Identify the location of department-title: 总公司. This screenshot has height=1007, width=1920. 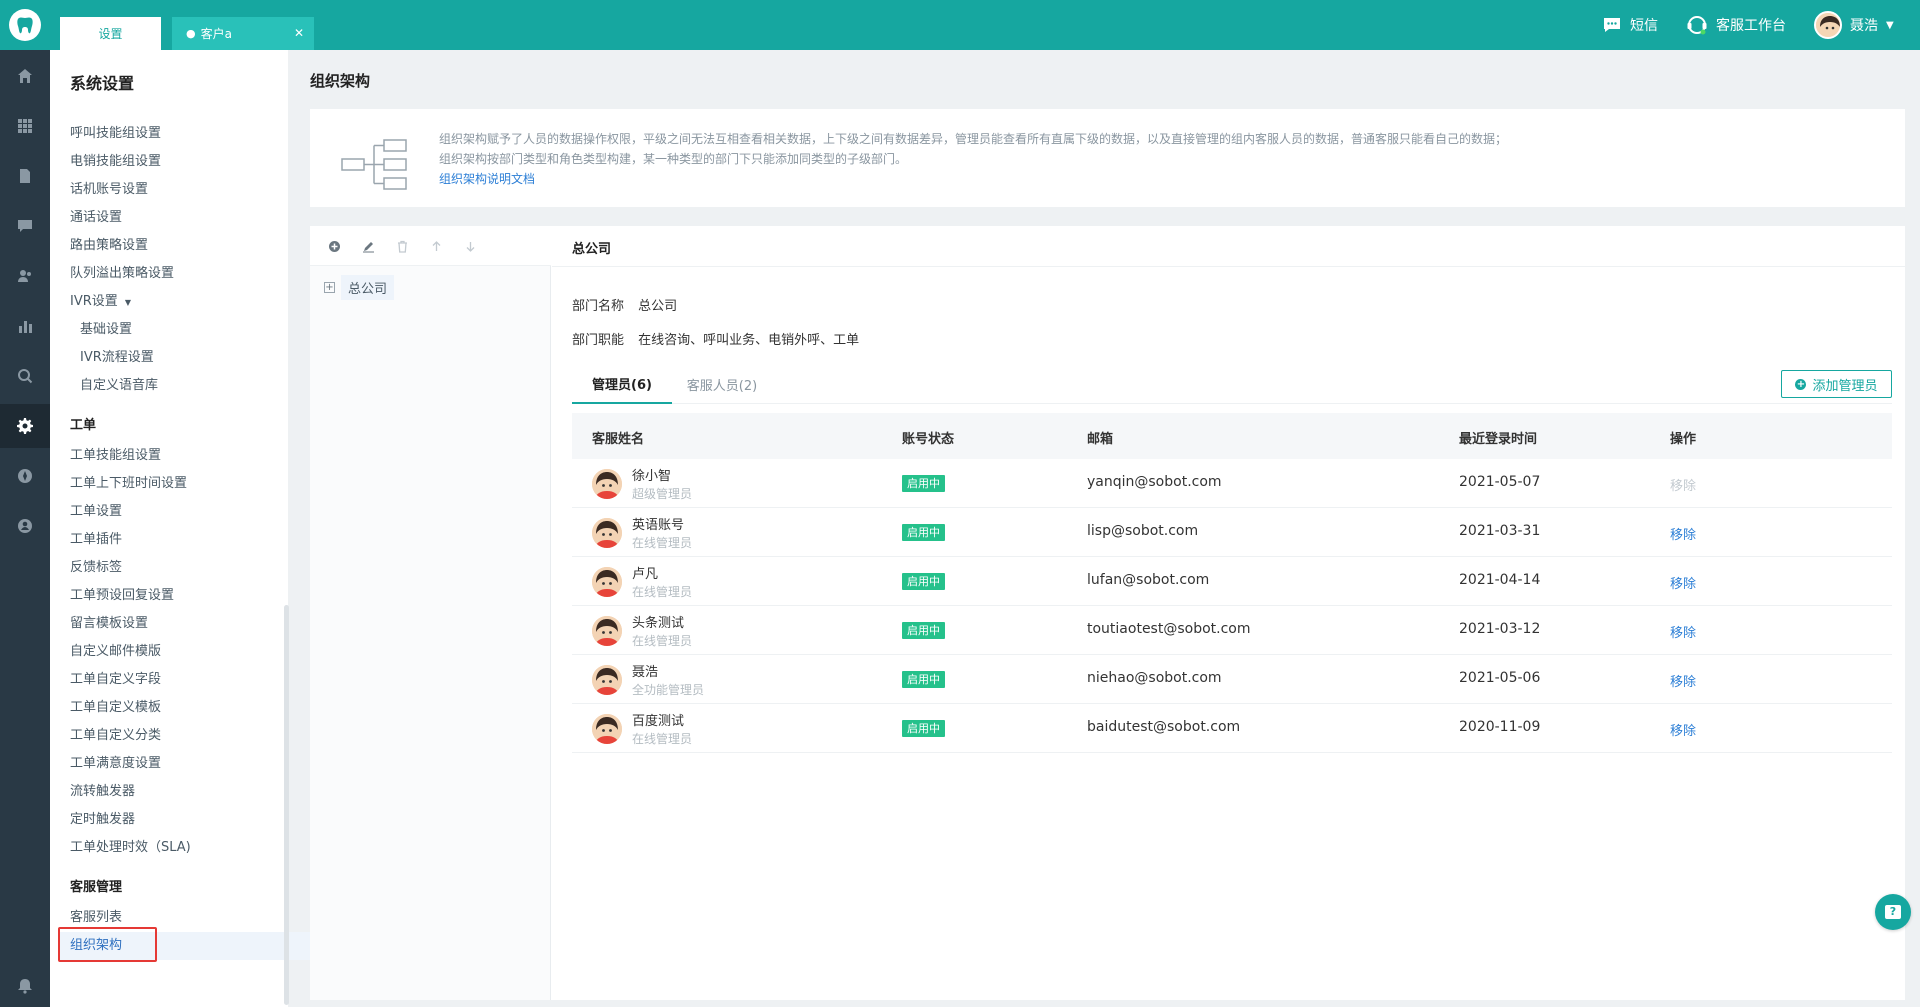
(592, 249).